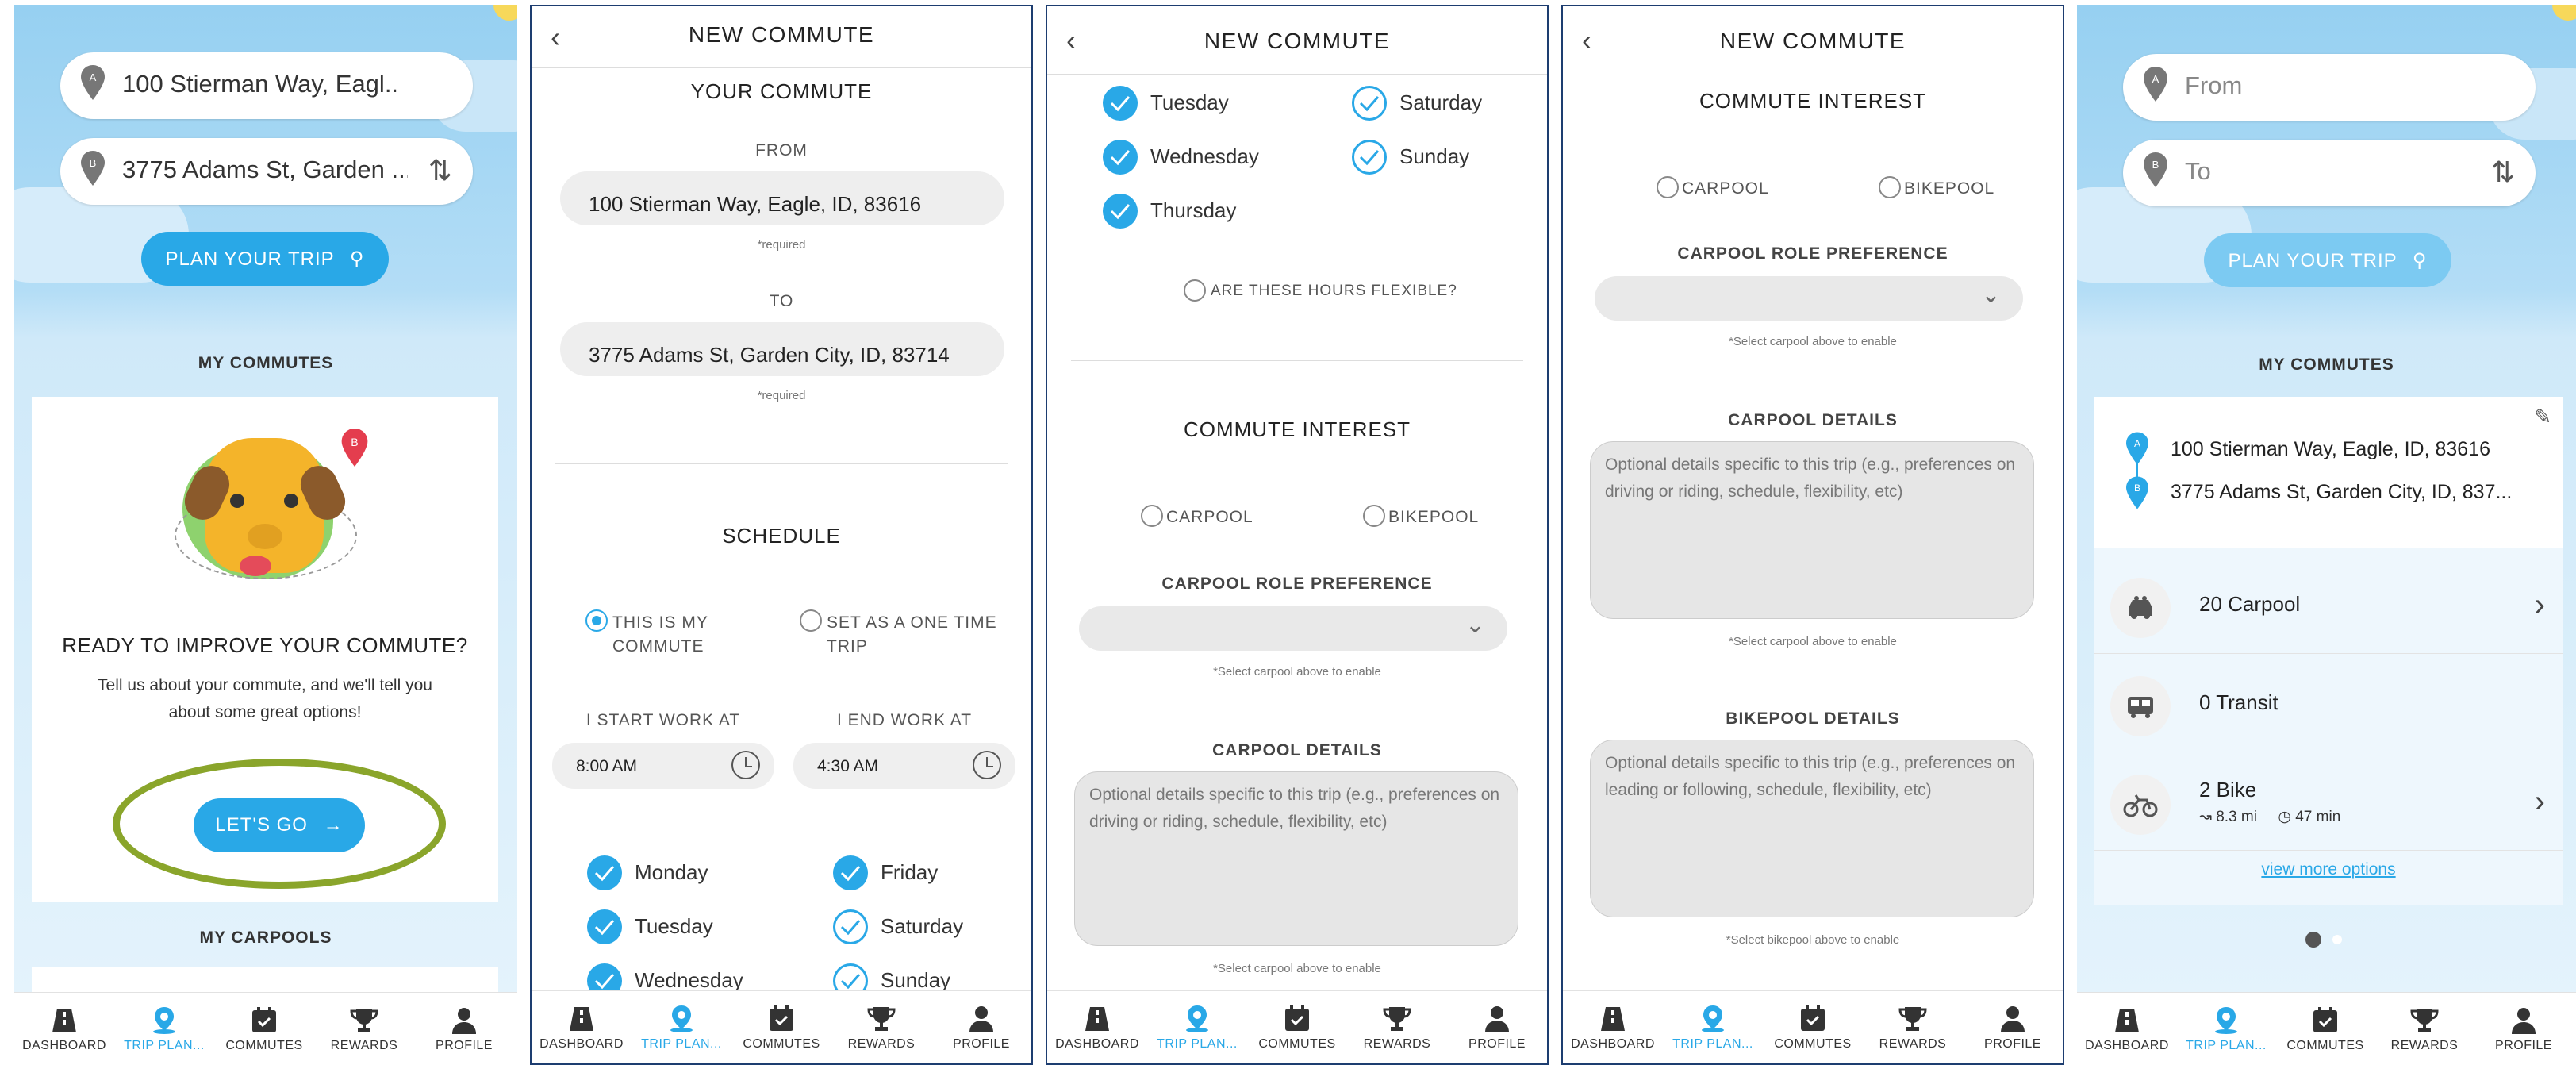 The width and height of the screenshot is (2576, 1065). Describe the element at coordinates (255, 566) in the screenshot. I see `pin-marker-icon` at that location.